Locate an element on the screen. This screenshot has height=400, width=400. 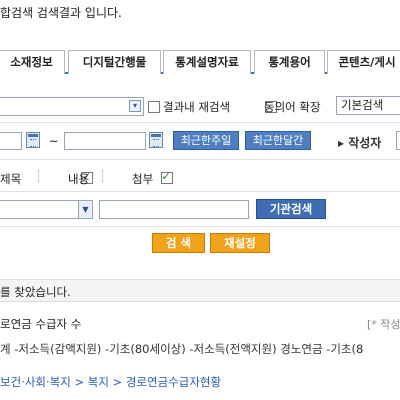
tab-digital-publications: 디지털간행물 is located at coordinates (114, 62).